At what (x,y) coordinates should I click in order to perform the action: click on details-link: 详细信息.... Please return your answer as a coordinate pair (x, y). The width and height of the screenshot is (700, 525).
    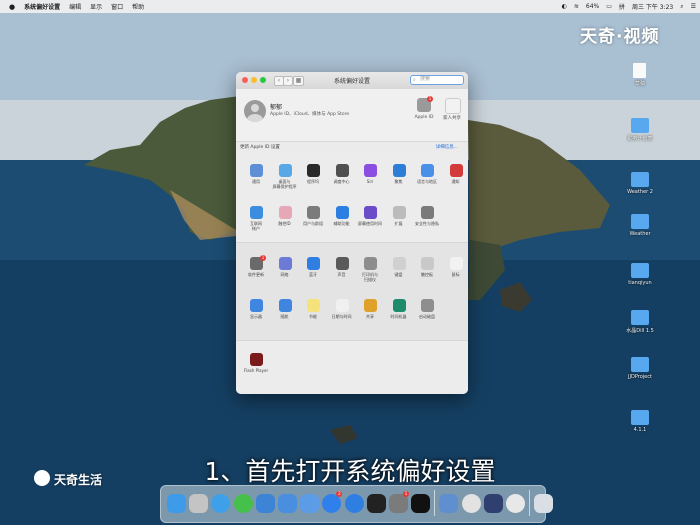
    Looking at the image, I should click on (447, 147).